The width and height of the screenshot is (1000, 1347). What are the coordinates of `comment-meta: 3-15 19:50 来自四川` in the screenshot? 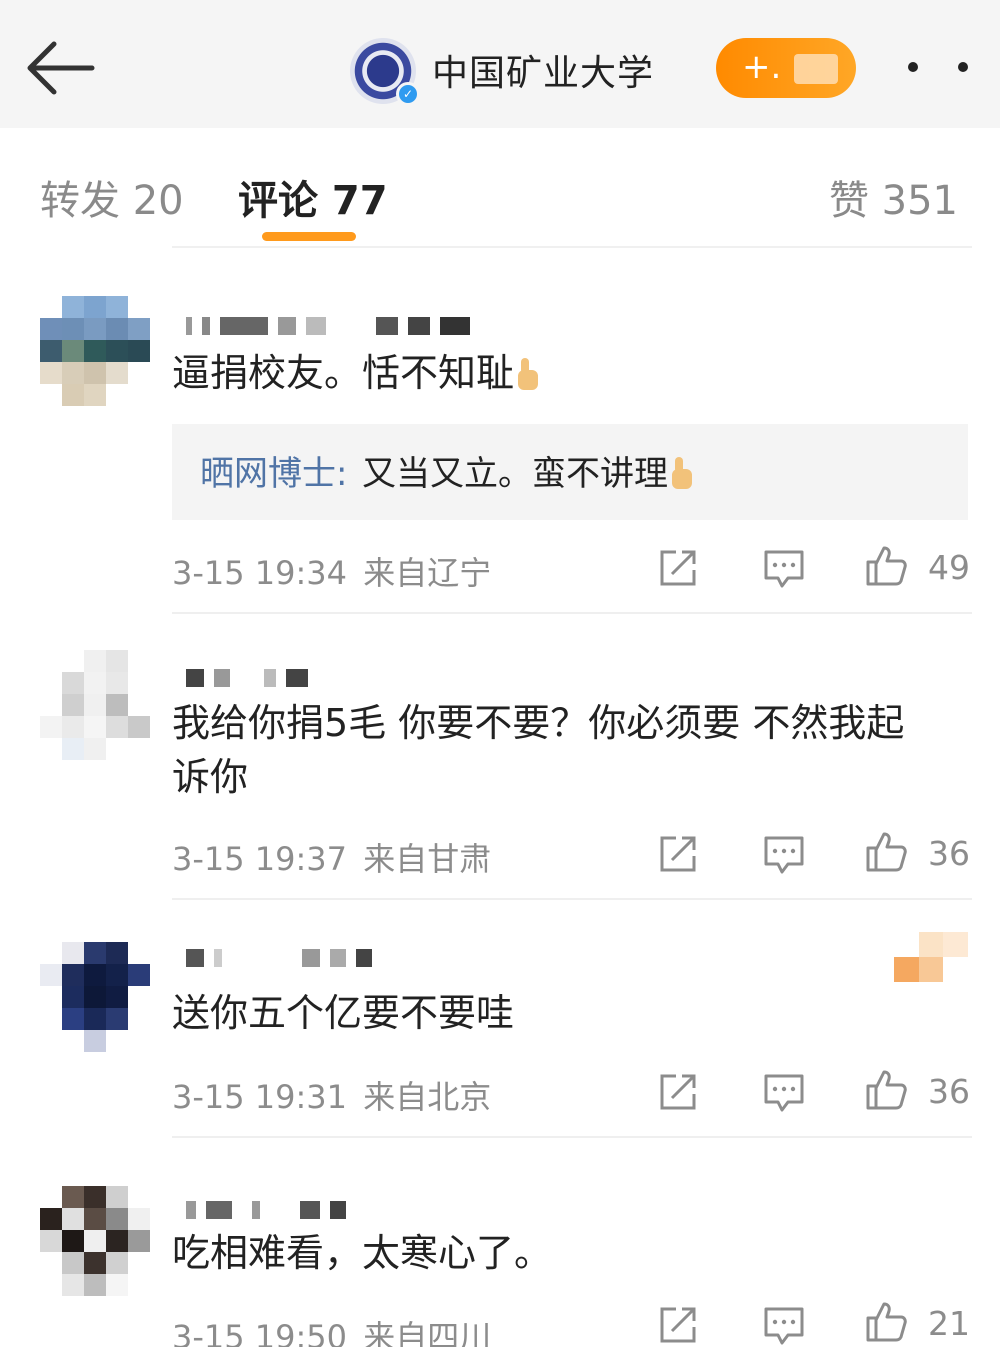 It's located at (331, 1329).